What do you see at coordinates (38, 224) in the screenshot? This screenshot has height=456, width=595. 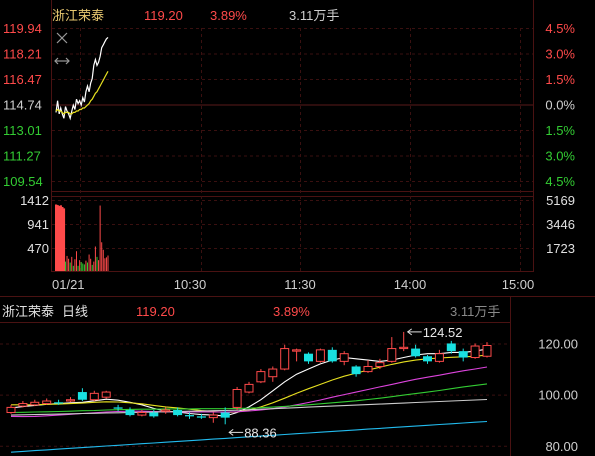 I see `volume-tick-label: 941` at bounding box center [38, 224].